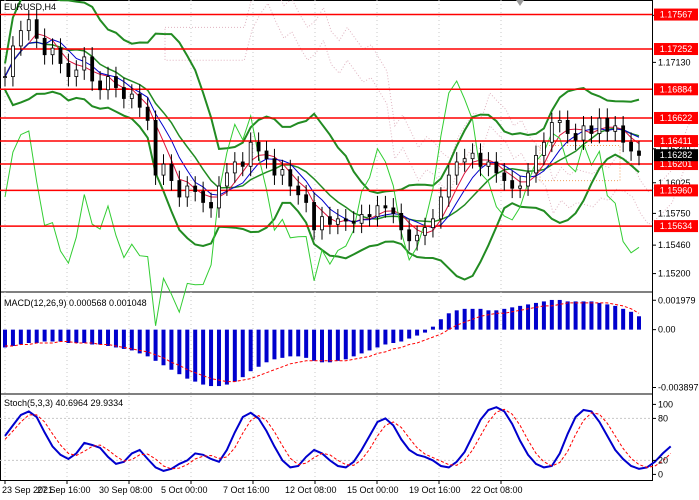  Describe the element at coordinates (75, 303) in the screenshot. I see `macd-label: MACD(12,26,9) 0.000568 0.001048` at that location.